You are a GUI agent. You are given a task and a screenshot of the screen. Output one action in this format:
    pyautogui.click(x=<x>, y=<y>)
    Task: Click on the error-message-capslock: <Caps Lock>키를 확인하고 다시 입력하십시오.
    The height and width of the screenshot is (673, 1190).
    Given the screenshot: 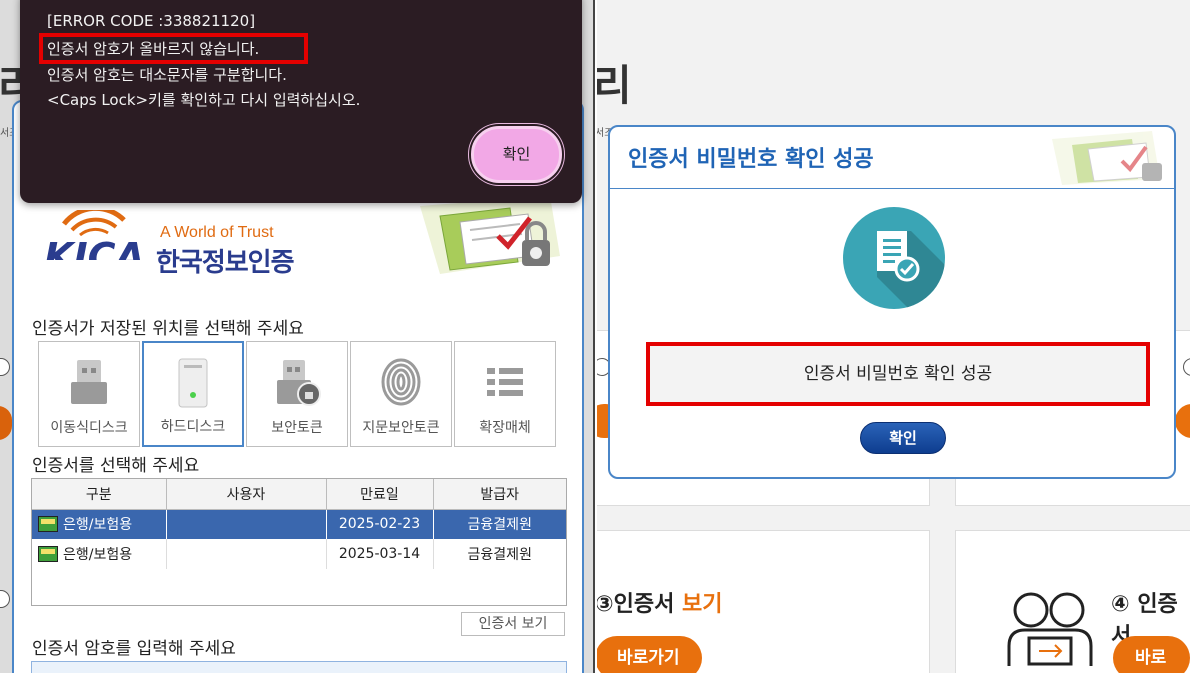 What is the action you would take?
    pyautogui.click(x=204, y=100)
    